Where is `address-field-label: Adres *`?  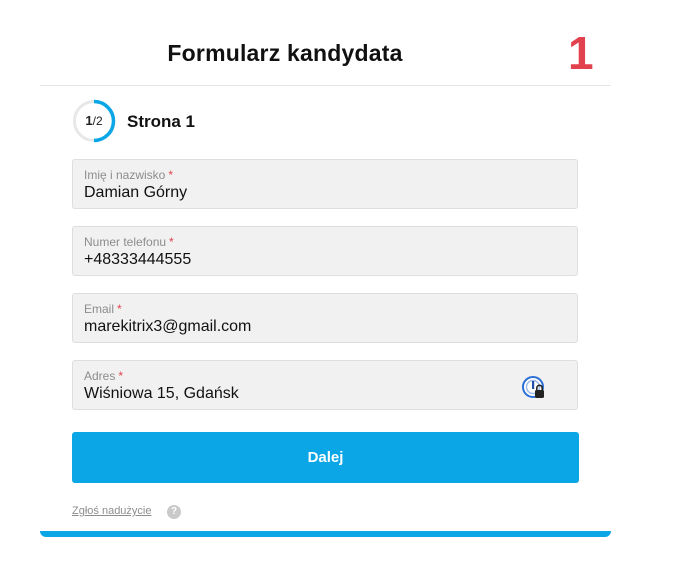
address-field-label: Adres * is located at coordinates (103, 376).